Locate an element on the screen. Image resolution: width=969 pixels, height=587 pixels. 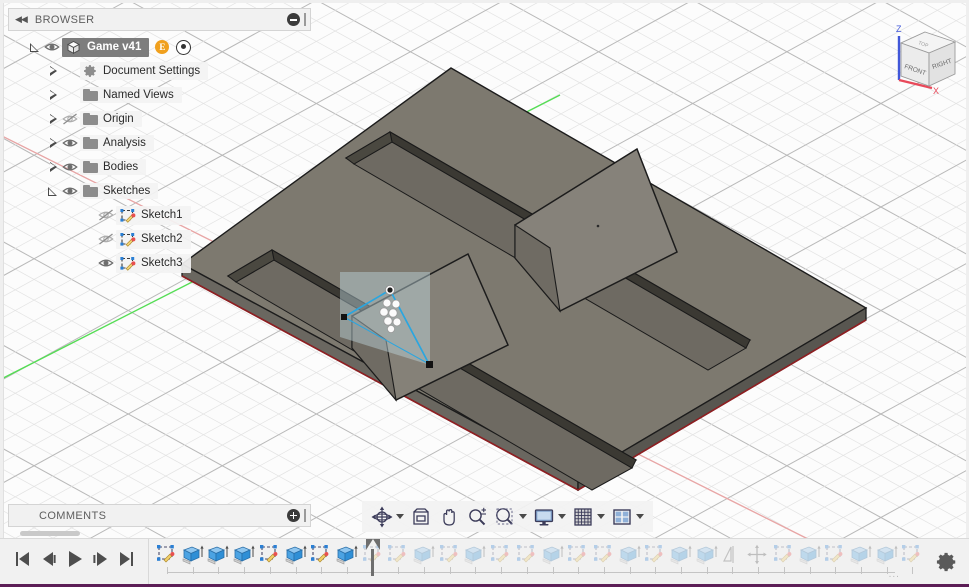
browser-root-node: Game v41 E is located at coordinates (159, 47).